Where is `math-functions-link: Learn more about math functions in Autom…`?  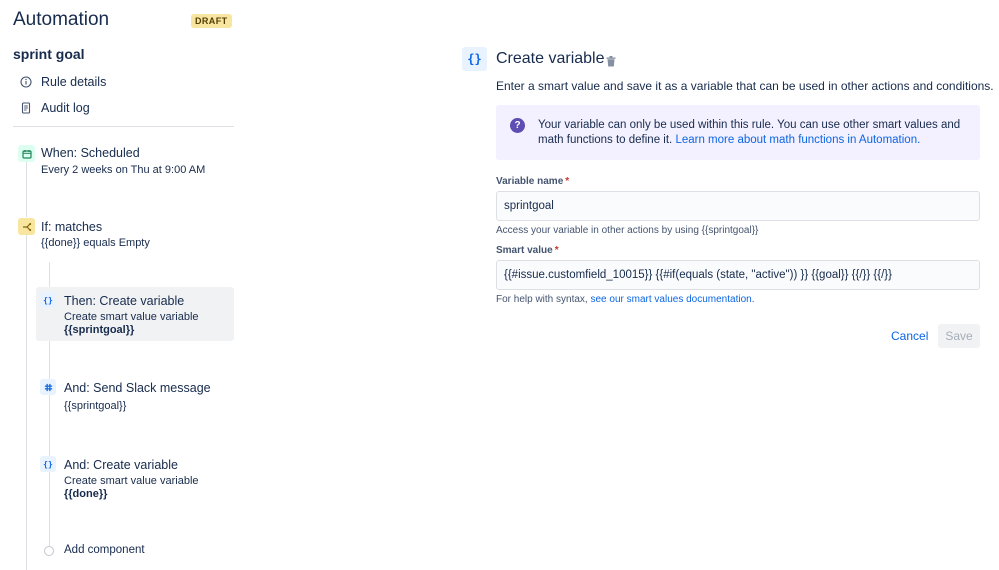 math-functions-link: Learn more about math functions in Autom… is located at coordinates (797, 140).